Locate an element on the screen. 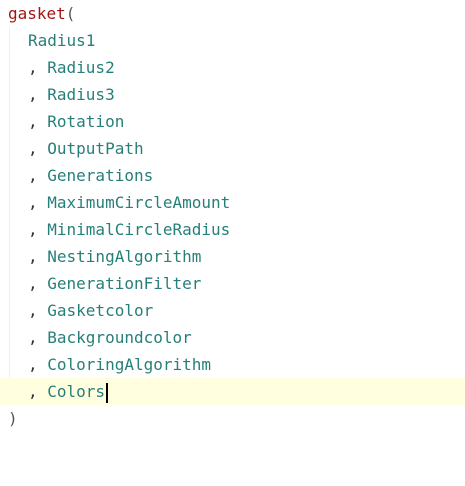 This screenshot has width=465, height=486. param-entry: , ColoringAlgorithm is located at coordinates (119, 364).